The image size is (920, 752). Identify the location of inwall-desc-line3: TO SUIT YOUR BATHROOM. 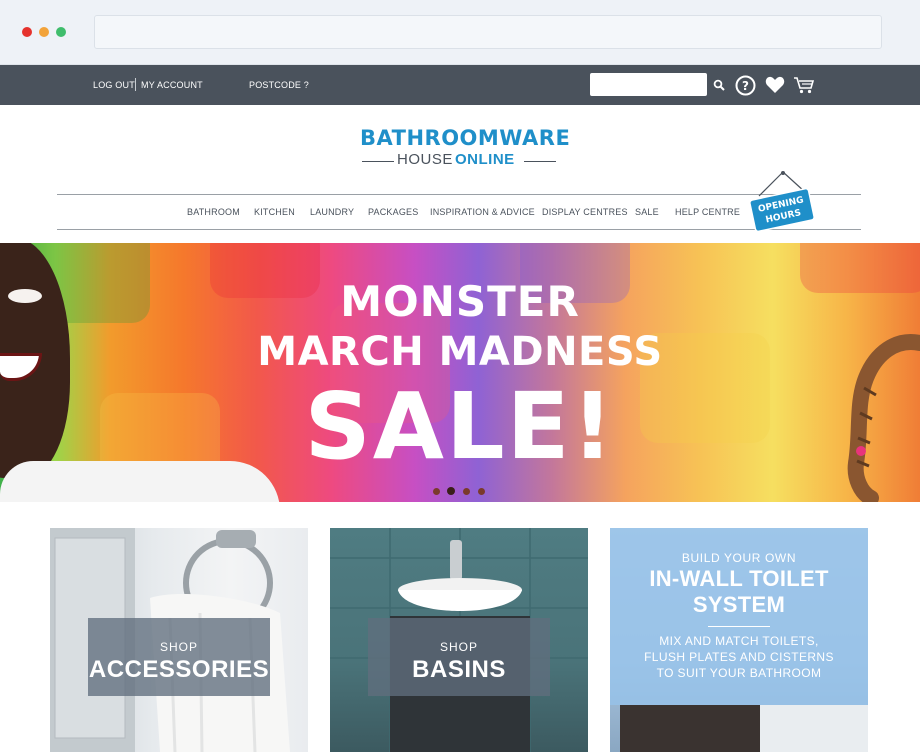
(739, 673).